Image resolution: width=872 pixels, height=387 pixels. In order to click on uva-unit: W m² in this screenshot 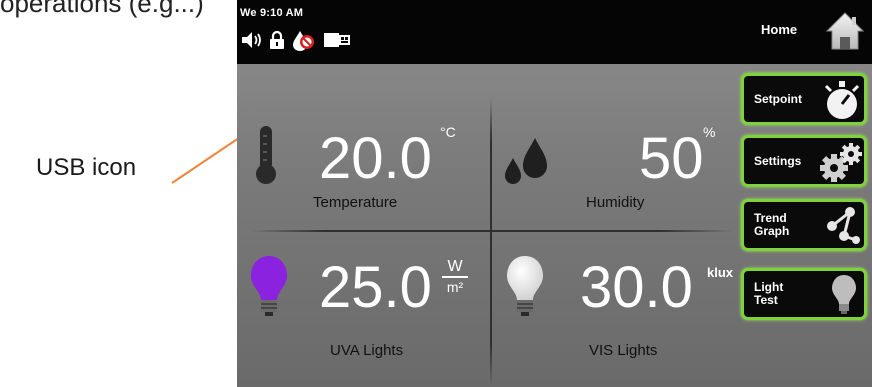, I will do `click(455, 276)`.